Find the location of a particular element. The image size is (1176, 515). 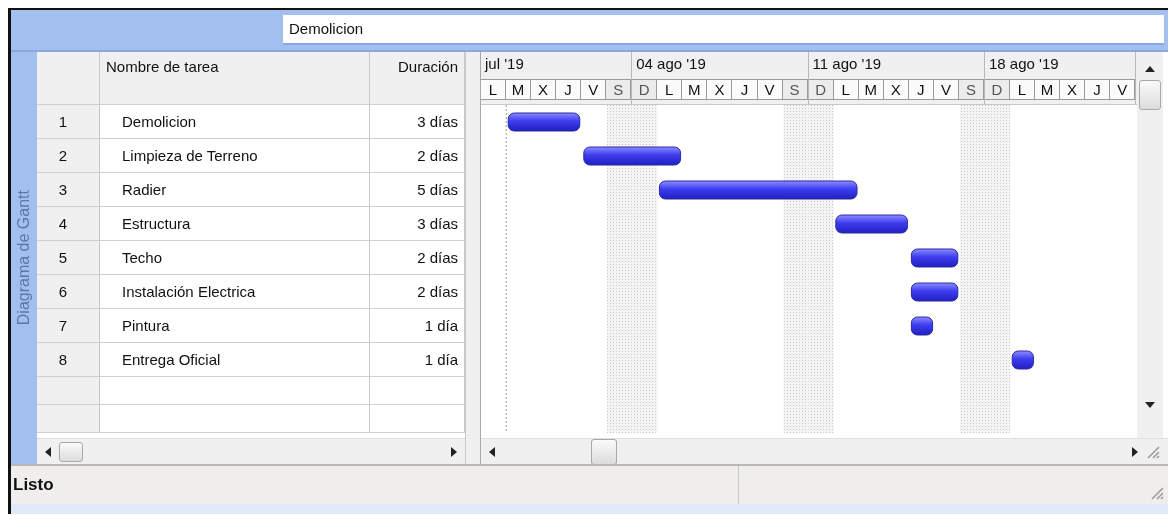

view-label: Diagrama de Gantt is located at coordinates (24, 258).